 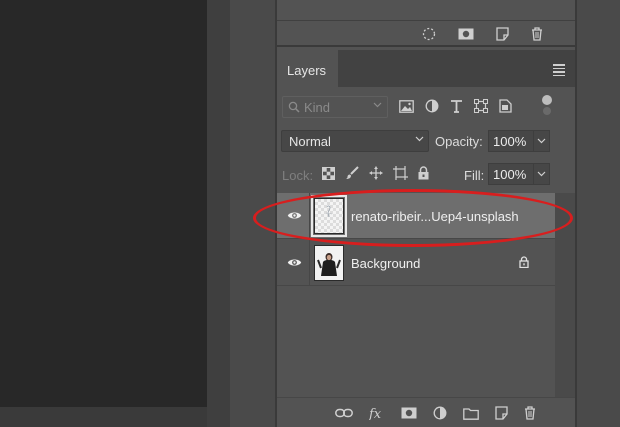 I want to click on opacity-label: Opacity:, so click(x=459, y=141).